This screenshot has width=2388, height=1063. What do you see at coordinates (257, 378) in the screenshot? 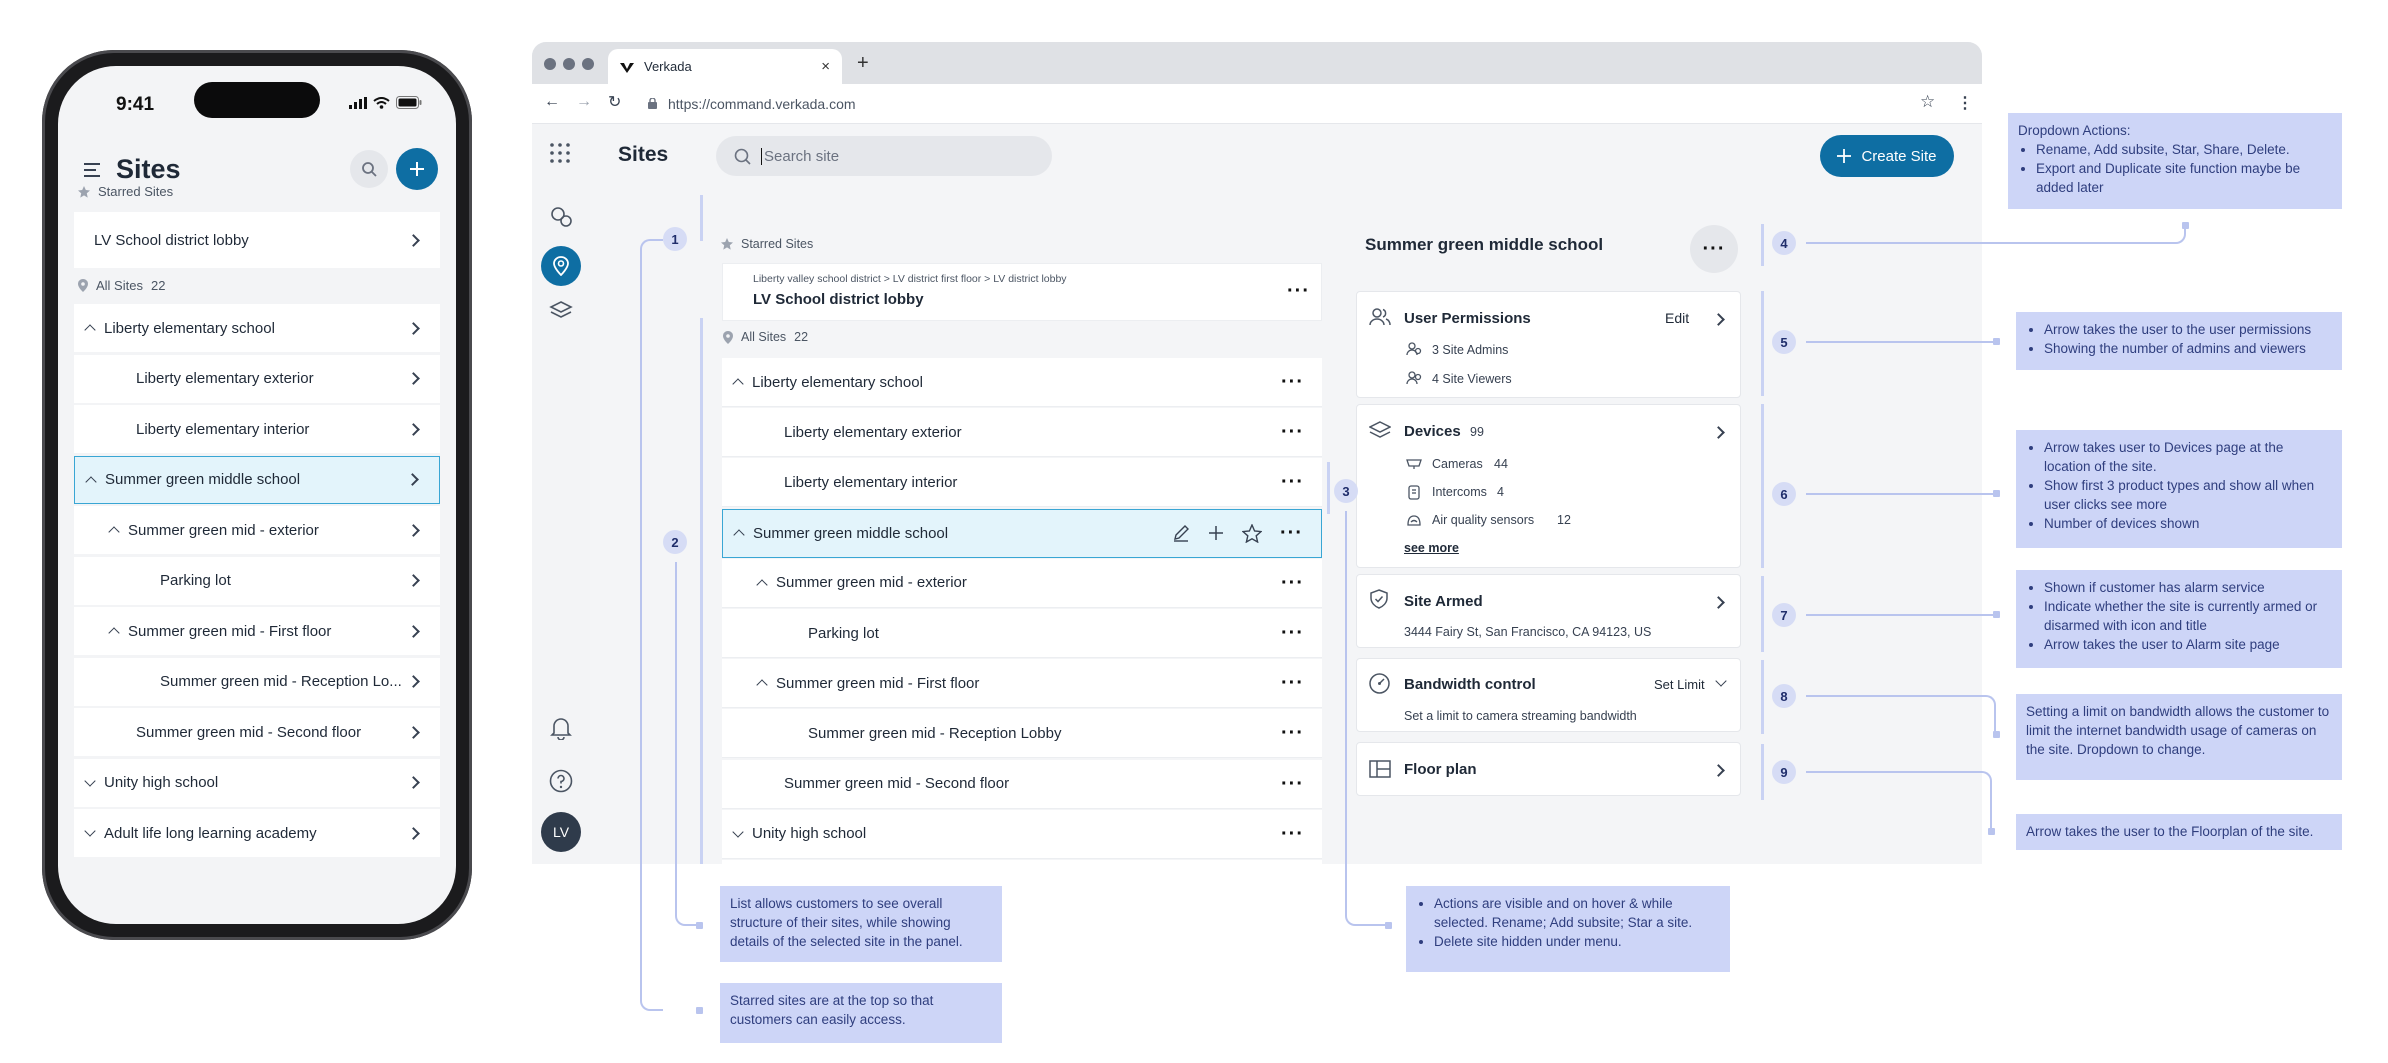
I see `phone-site-row: Liberty elementary exterior` at bounding box center [257, 378].